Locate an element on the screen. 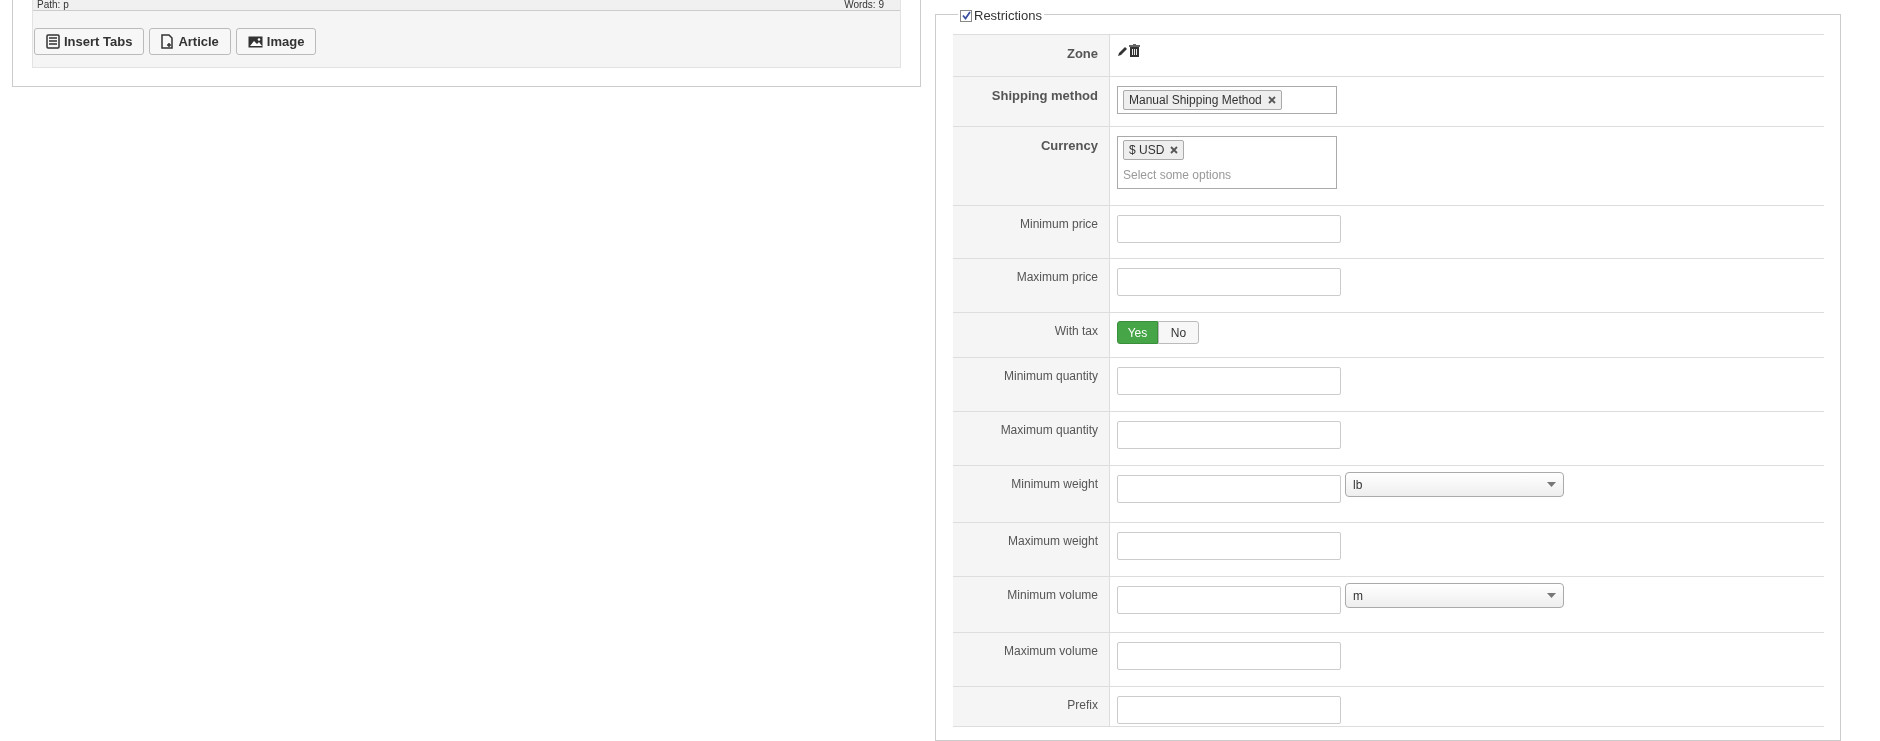 This screenshot has width=1880, height=741. field-label: Minimum quantity is located at coordinates (1050, 376).